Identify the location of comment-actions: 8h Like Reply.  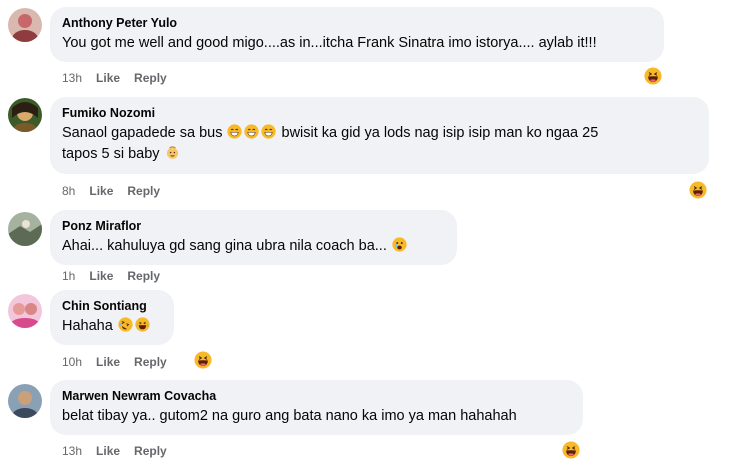
(111, 191).